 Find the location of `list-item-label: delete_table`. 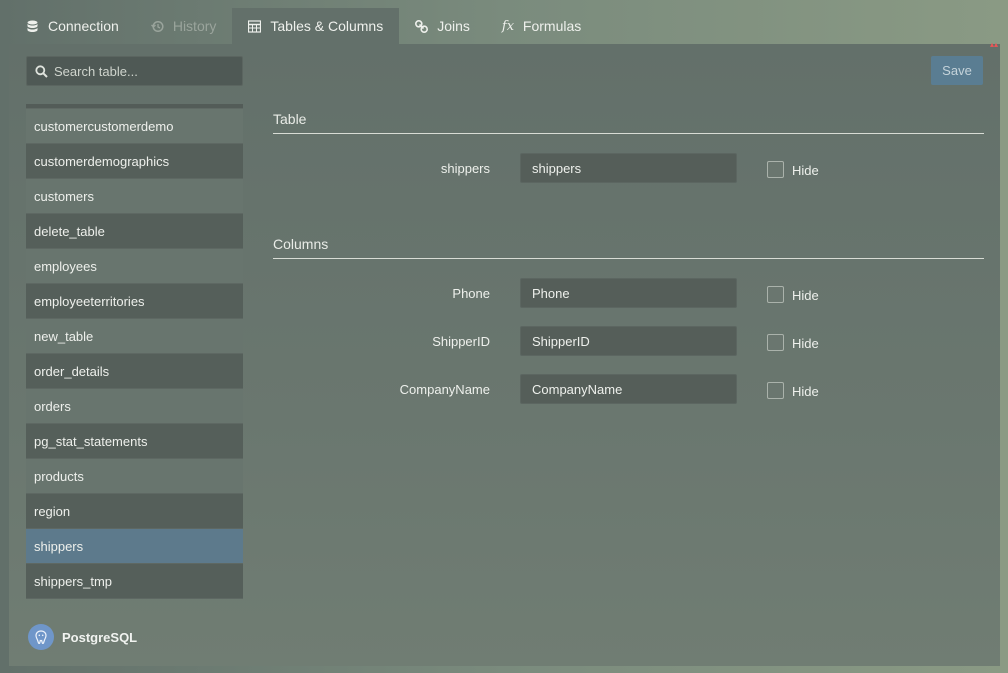

list-item-label: delete_table is located at coordinates (69, 231).